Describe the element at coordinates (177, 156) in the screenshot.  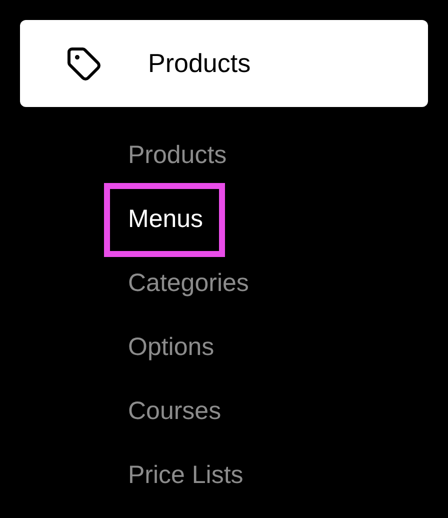
I see `nav-item: Products` at that location.